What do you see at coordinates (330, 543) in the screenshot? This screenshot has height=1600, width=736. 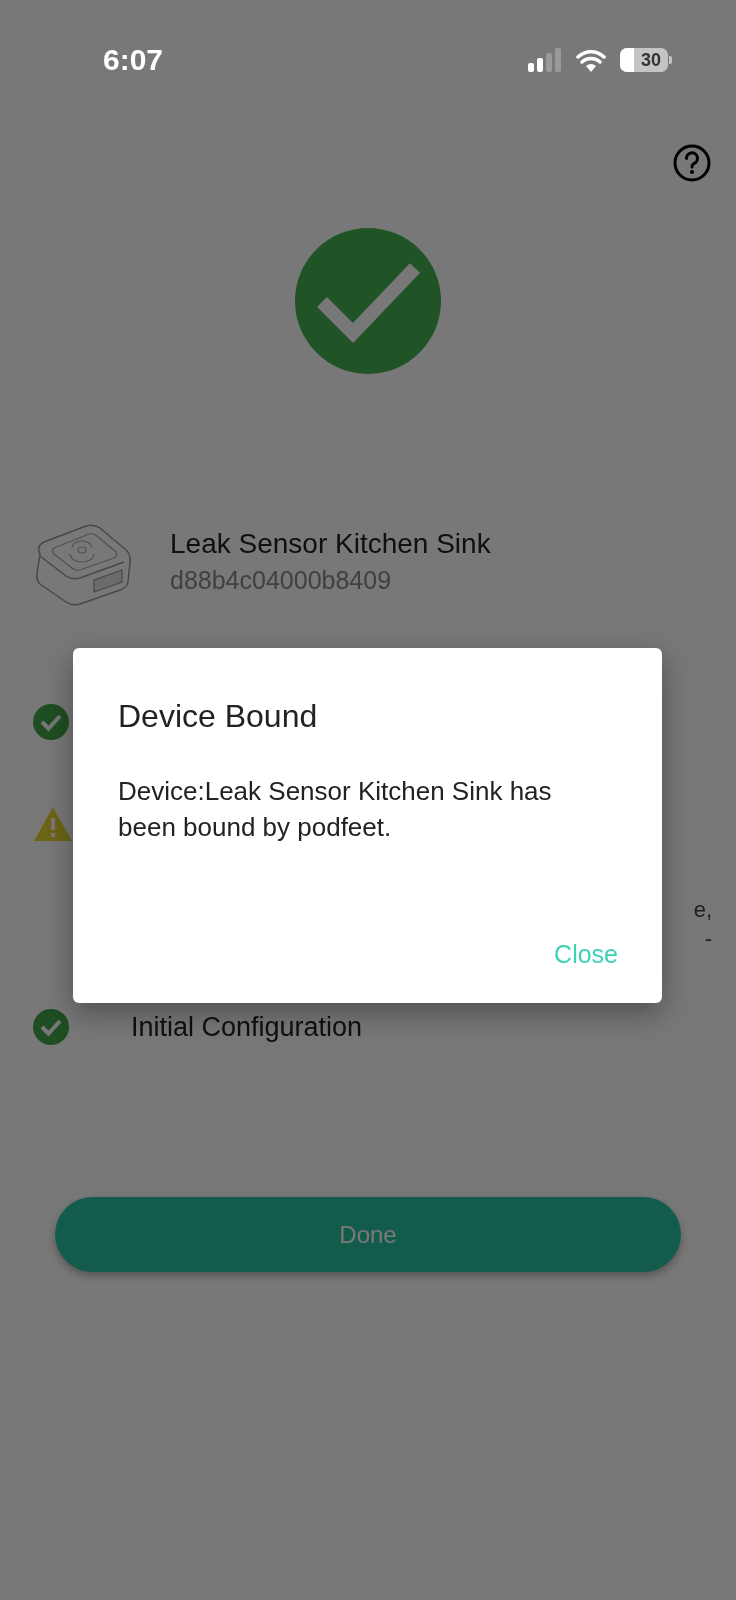 I see `device-name: Leak Sensor Kitchen Sink` at bounding box center [330, 543].